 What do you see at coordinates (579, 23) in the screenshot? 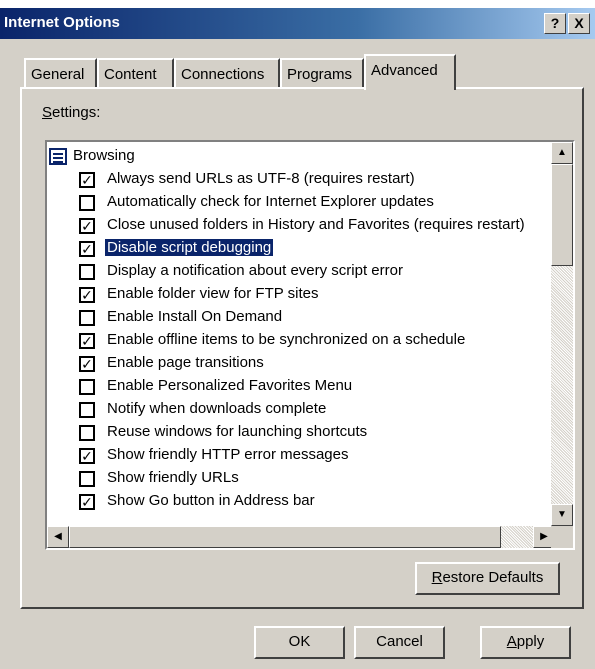
I see `close-button: X` at bounding box center [579, 23].